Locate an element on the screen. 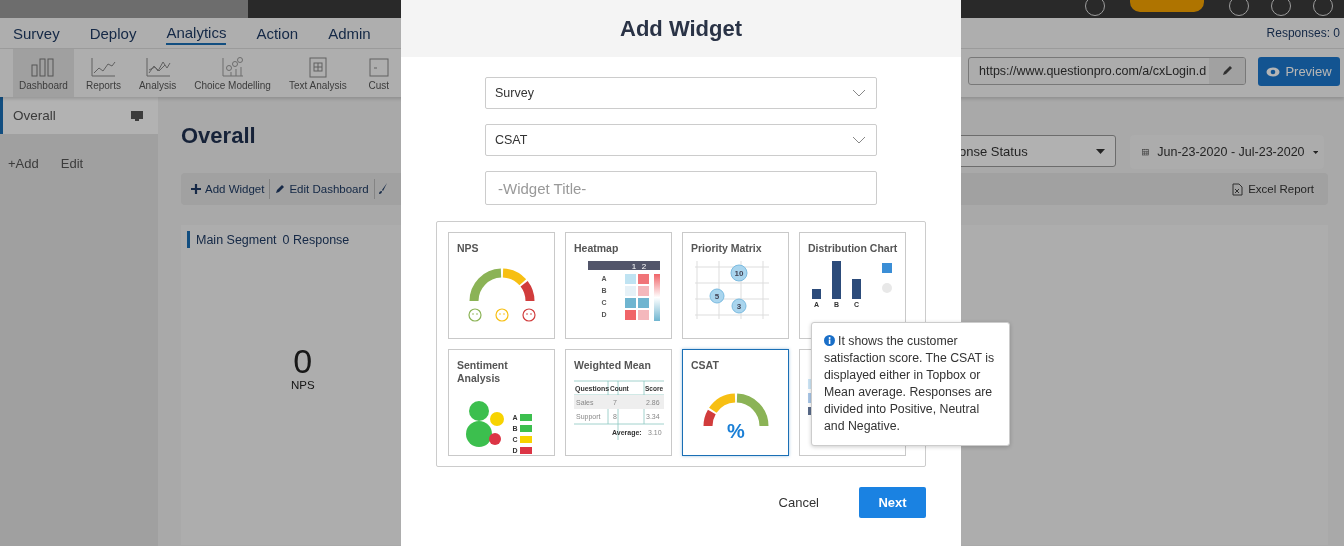  responses-count: Responses: 0 is located at coordinates (1303, 33).